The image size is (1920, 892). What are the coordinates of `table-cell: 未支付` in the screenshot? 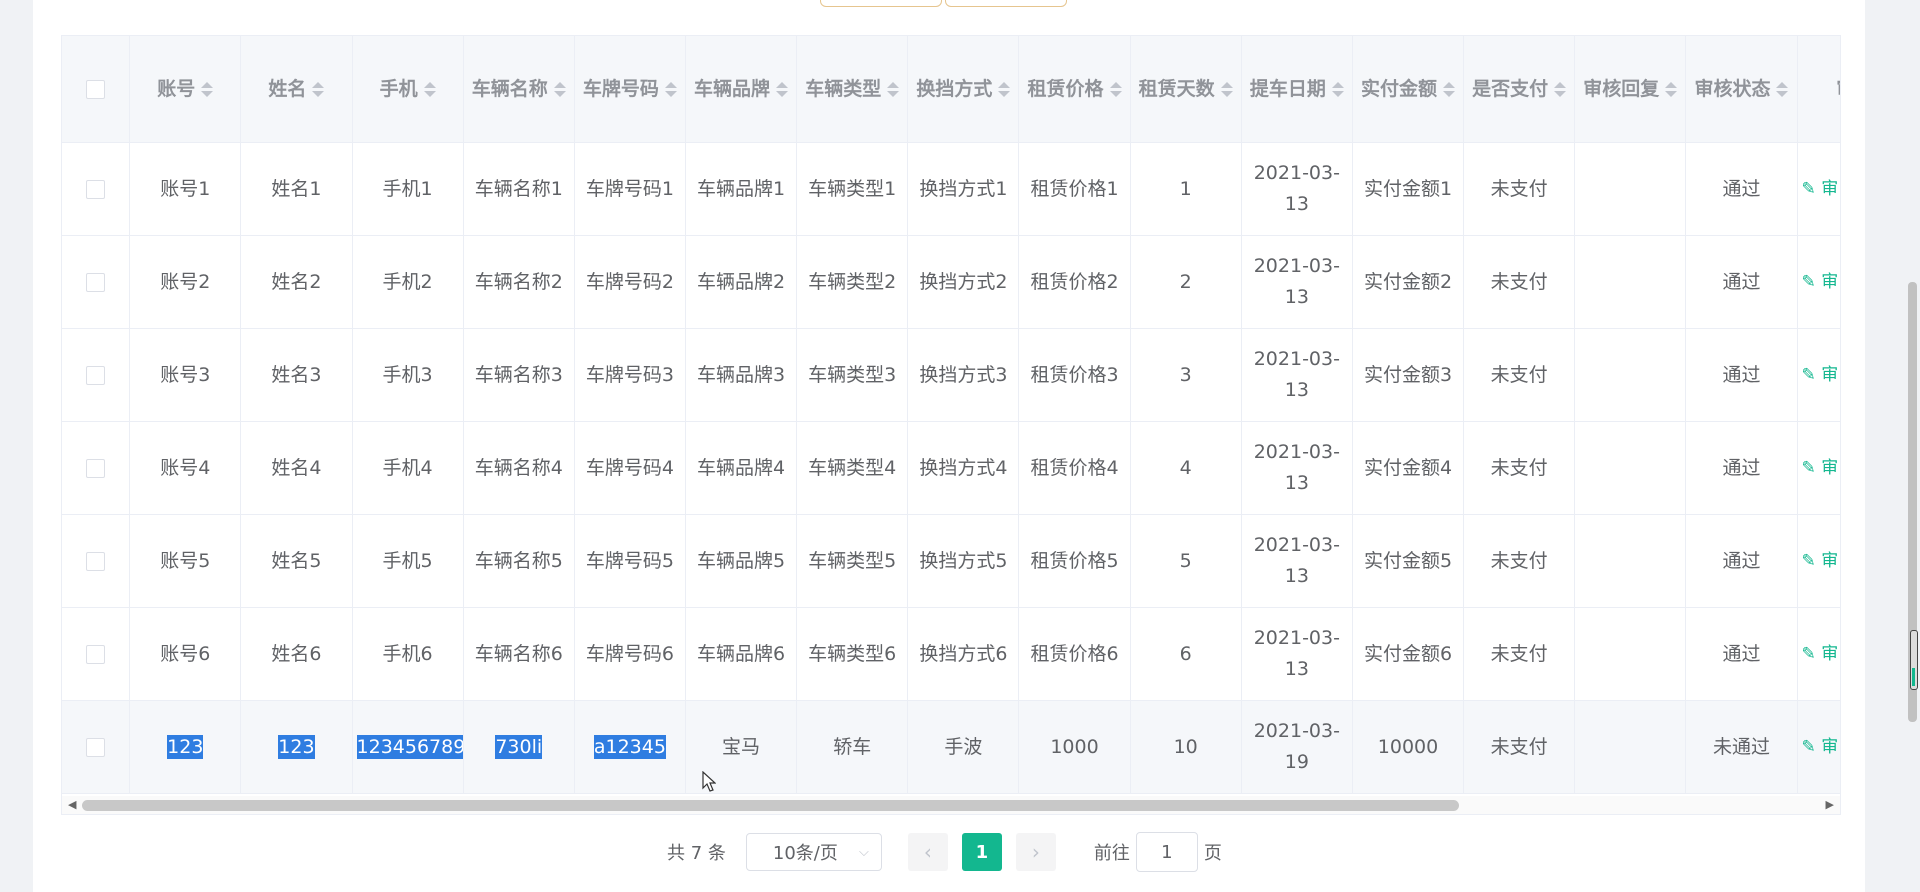 It's located at (1519, 747).